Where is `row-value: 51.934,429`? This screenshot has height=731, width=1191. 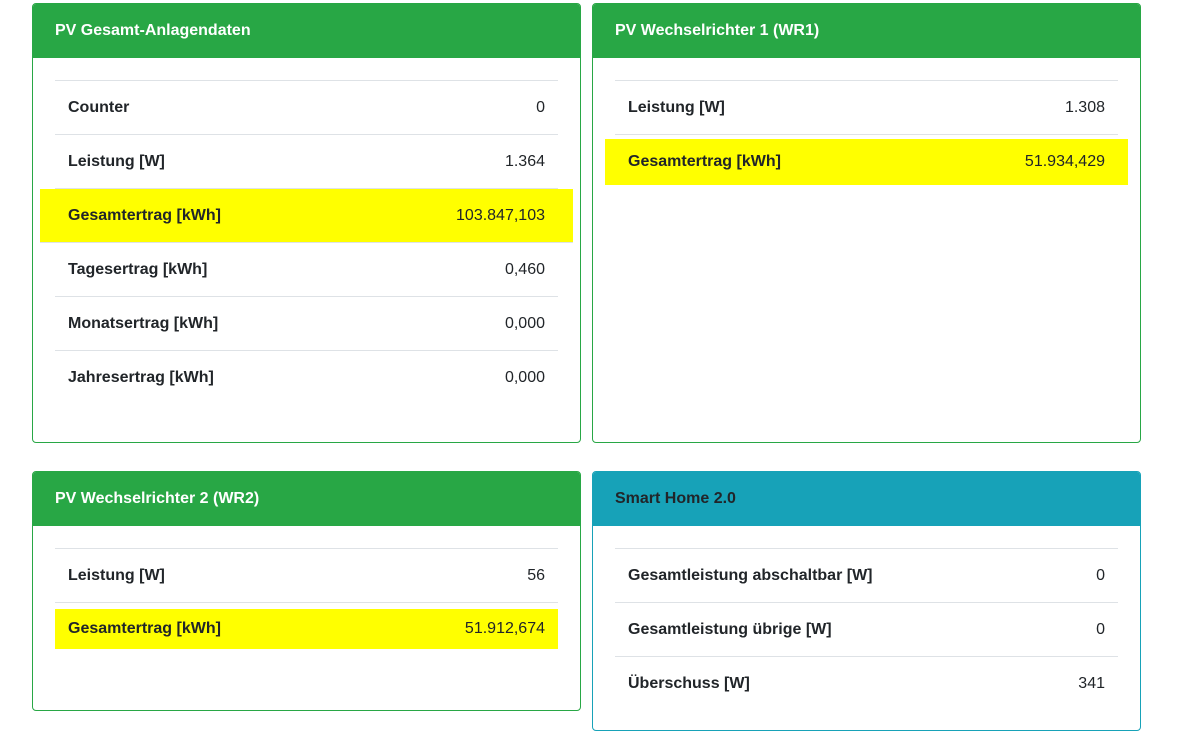
row-value: 51.934,429 is located at coordinates (1064, 161).